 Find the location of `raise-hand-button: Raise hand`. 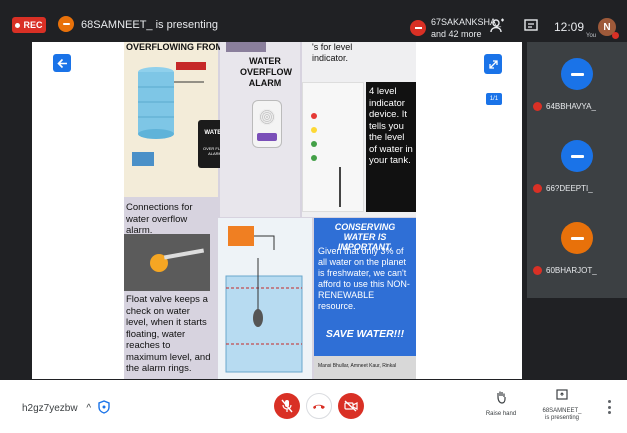

raise-hand-button: Raise hand is located at coordinates (501, 404).